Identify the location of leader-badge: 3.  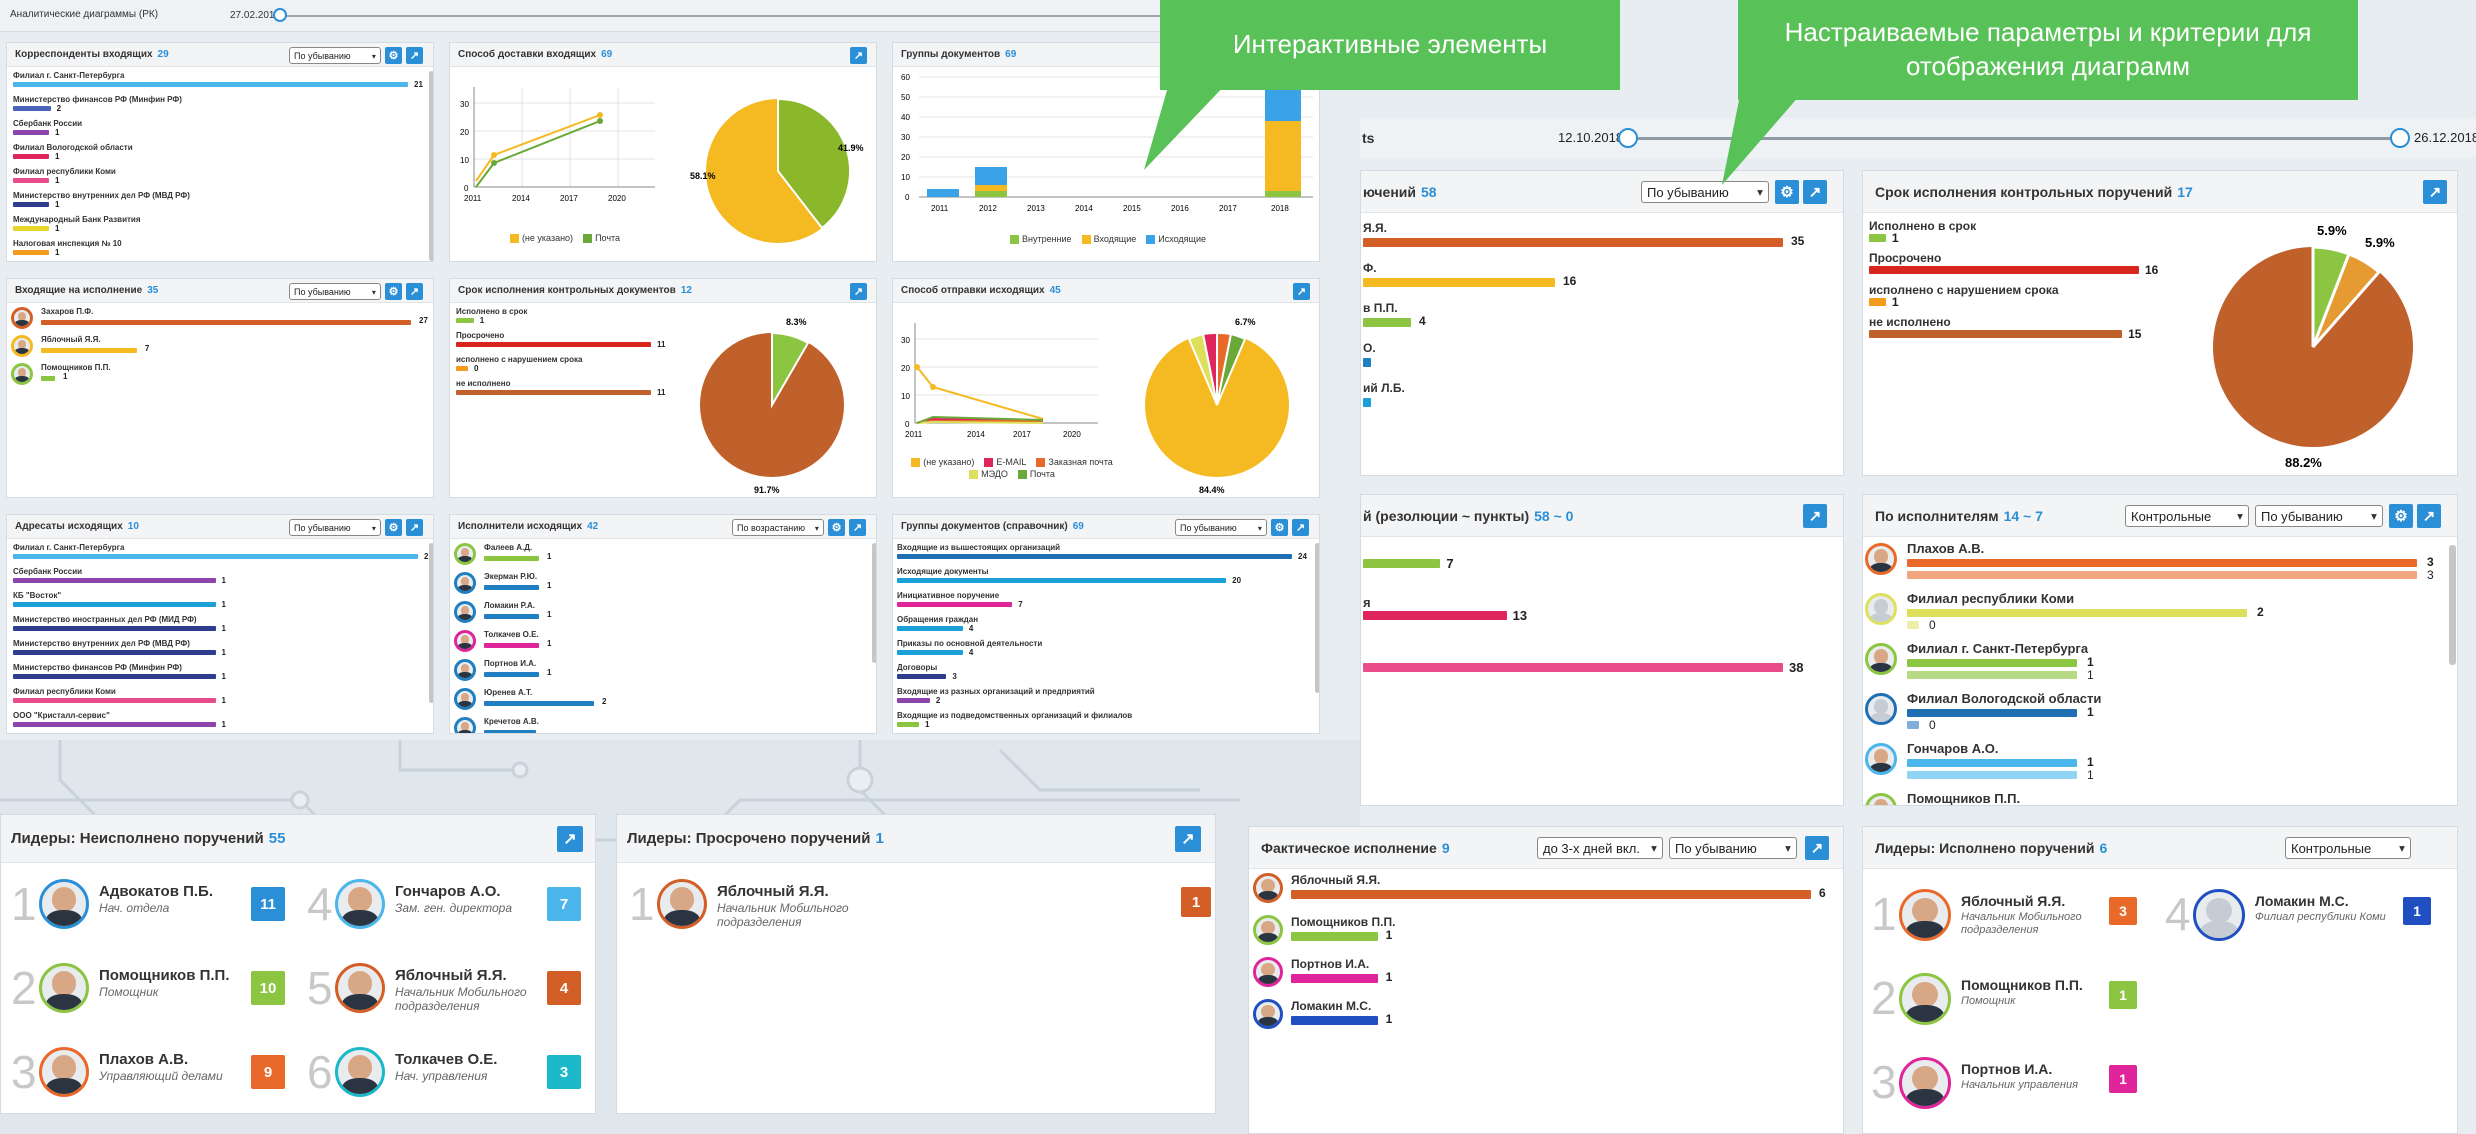
(564, 1072).